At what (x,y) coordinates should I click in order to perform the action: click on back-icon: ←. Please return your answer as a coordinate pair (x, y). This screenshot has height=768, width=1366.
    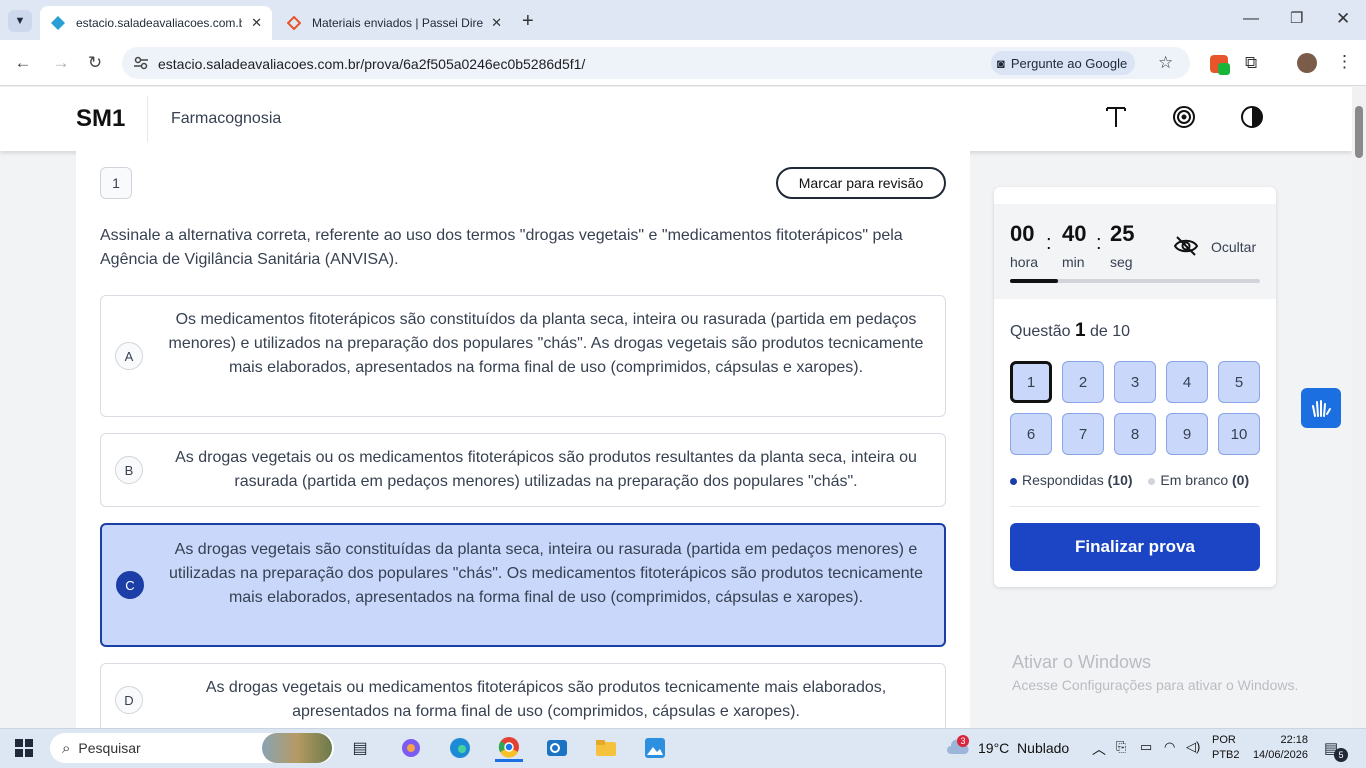
    Looking at the image, I should click on (23, 63).